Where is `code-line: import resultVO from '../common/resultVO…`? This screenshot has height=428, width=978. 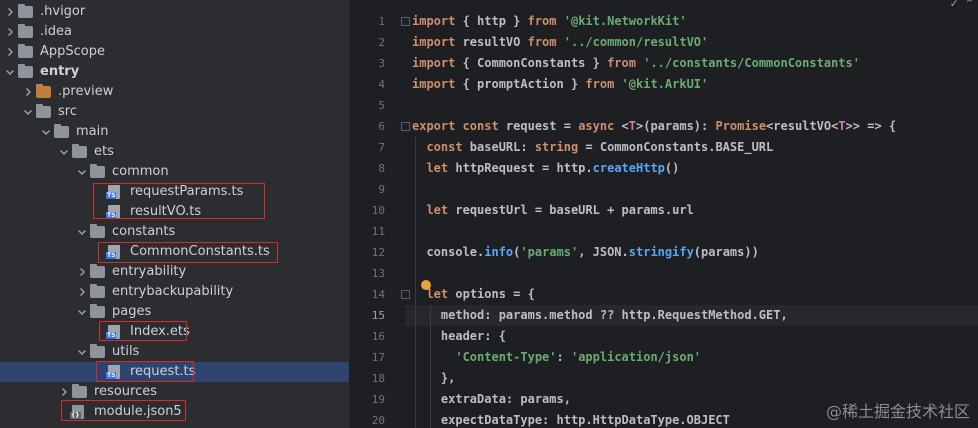 code-line: import resultVO from '../common/resultVO… is located at coordinates (560, 42).